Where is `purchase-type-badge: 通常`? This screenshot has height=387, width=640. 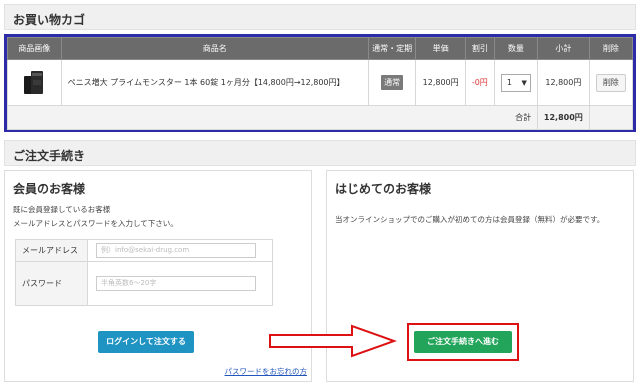 purchase-type-badge: 通常 is located at coordinates (392, 82).